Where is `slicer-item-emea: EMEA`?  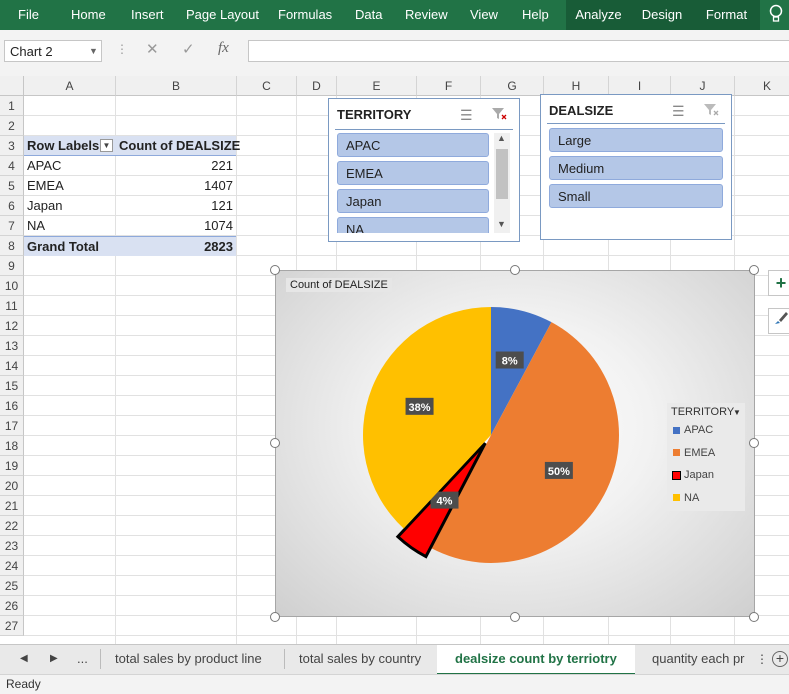
slicer-item-emea: EMEA is located at coordinates (413, 173).